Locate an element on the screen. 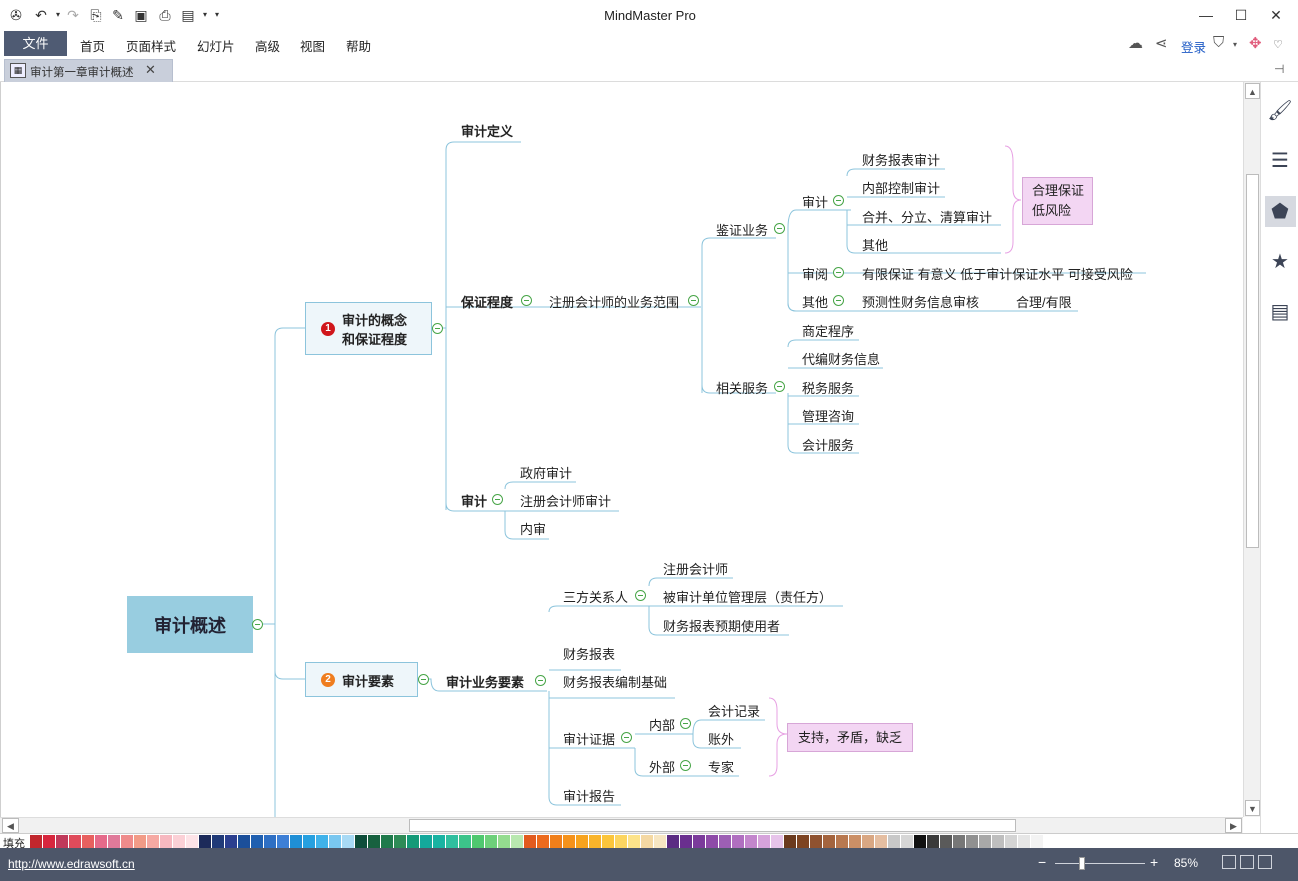 The height and width of the screenshot is (881, 1298). topic-three-parties: 三方关系人 is located at coordinates (595, 596).